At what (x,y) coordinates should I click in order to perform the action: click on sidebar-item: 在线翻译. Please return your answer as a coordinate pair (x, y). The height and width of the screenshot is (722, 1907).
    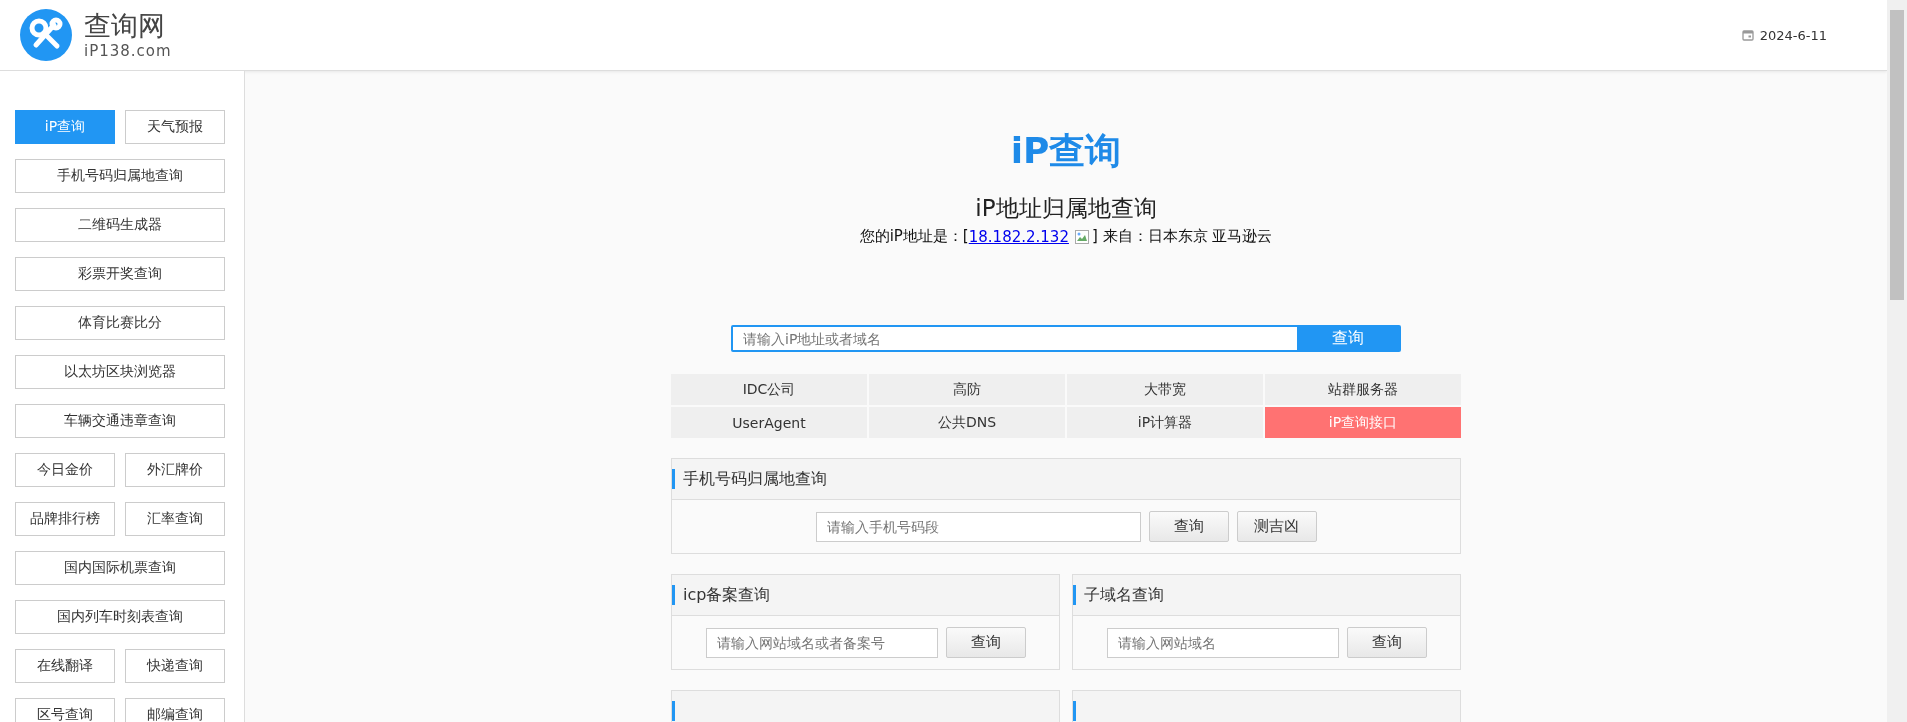
    Looking at the image, I should click on (65, 666).